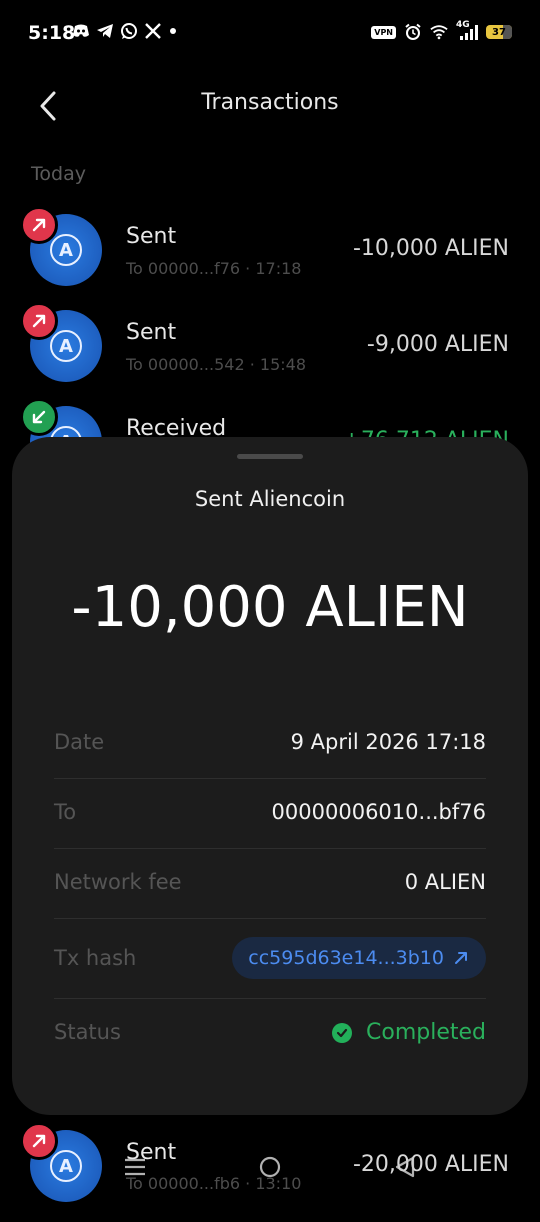 The width and height of the screenshot is (540, 1222). I want to click on system-icons: VPN 4G 37, so click(441, 30).